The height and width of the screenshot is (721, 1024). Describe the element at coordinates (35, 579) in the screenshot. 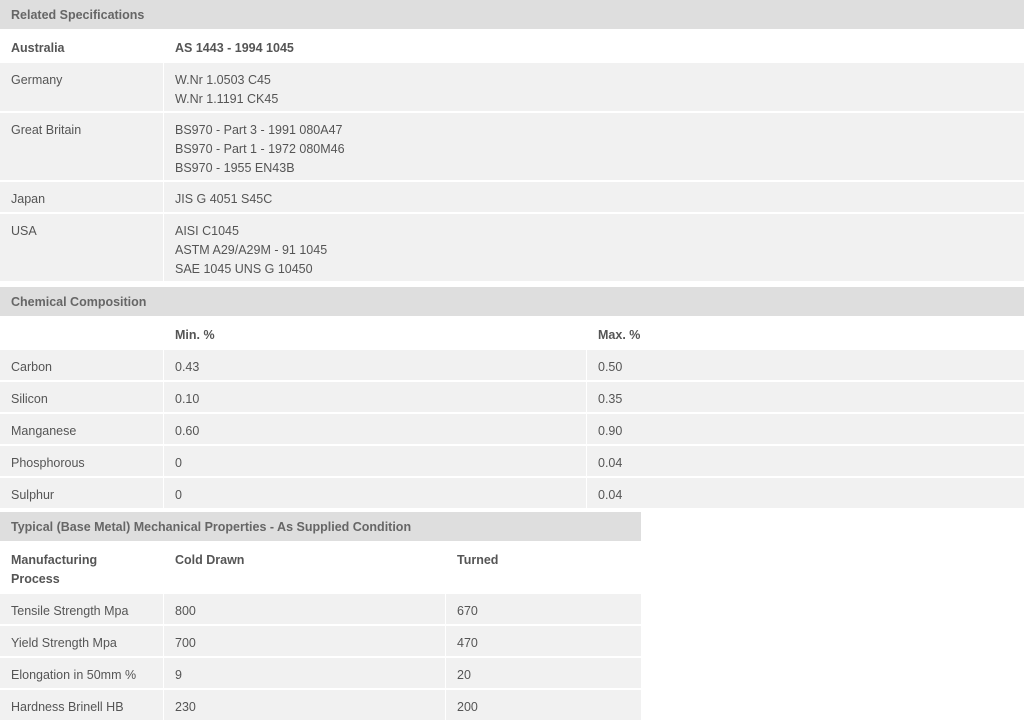

I see `process-header-line: Process` at that location.